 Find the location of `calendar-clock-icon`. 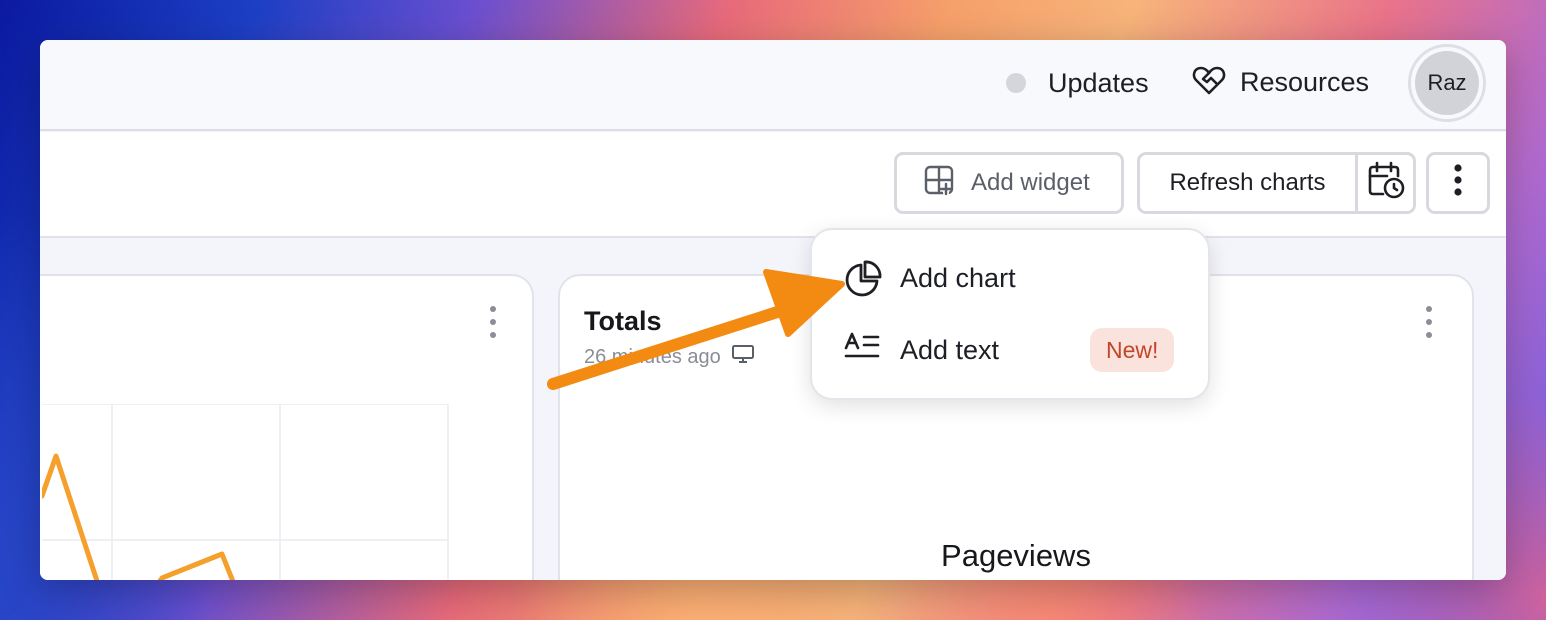

calendar-clock-icon is located at coordinates (1386, 183).